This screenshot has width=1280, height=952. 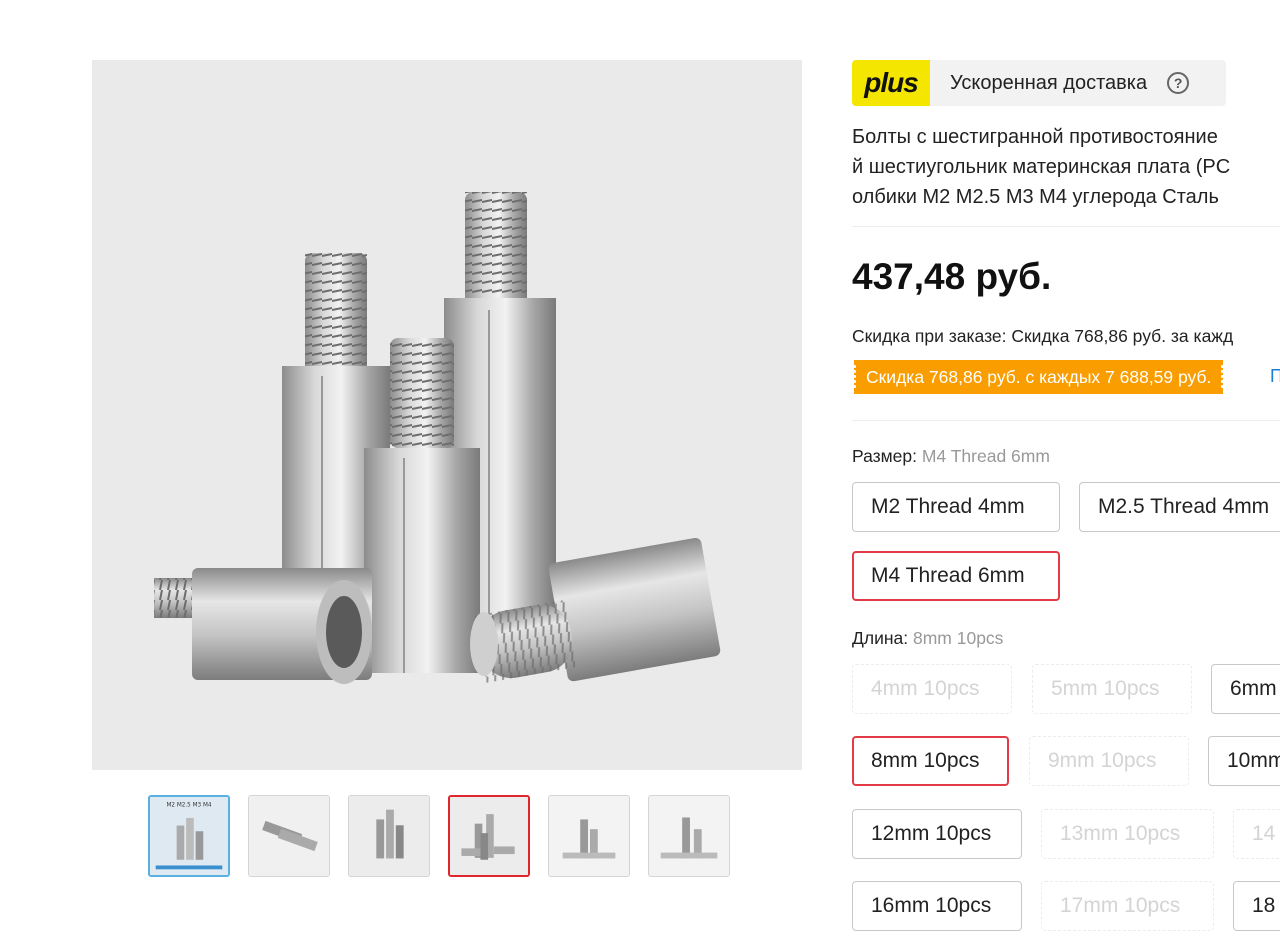 I want to click on length-label: Длина: 8mm 10pcs, so click(x=927, y=638).